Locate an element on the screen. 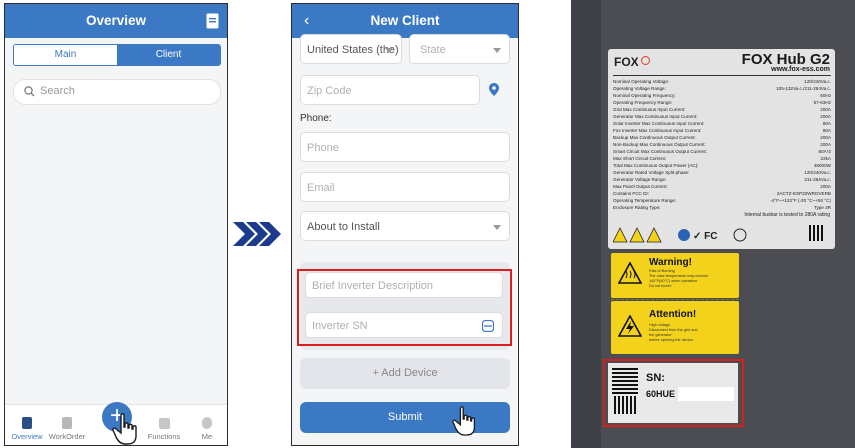  qr-code-icon is located at coordinates (817, 233).